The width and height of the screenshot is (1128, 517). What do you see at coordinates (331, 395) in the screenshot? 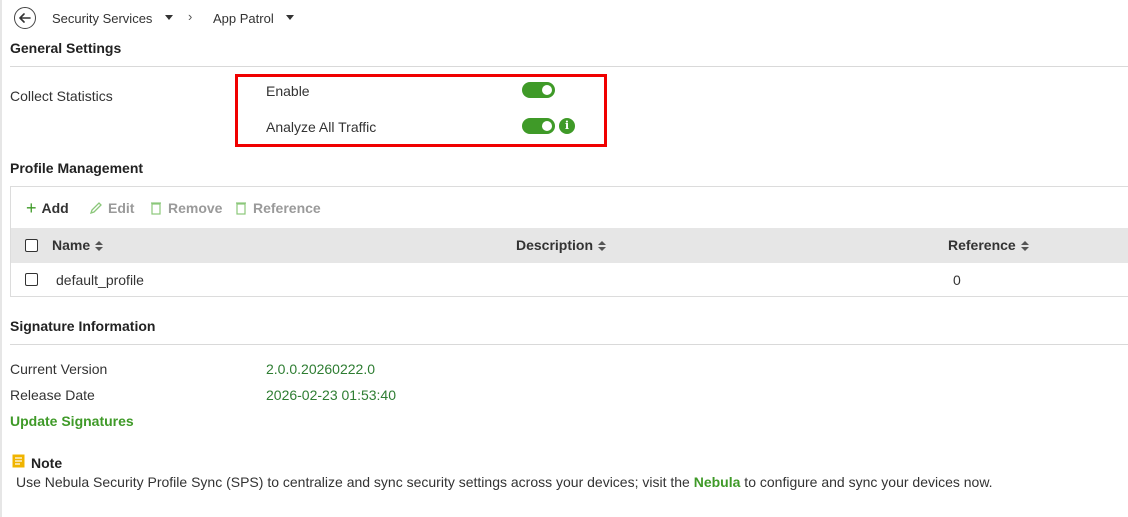
I see `release-date-value: 2026-02-23 01:53:40` at bounding box center [331, 395].